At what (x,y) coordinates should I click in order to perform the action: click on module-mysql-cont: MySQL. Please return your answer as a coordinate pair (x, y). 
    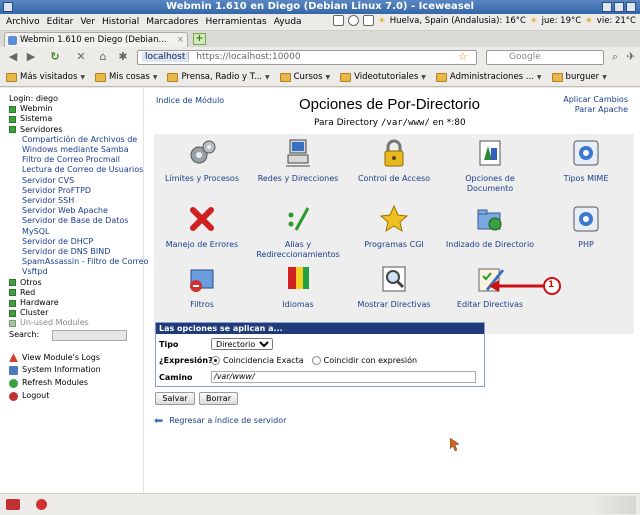
    Looking at the image, I should click on (76, 232).